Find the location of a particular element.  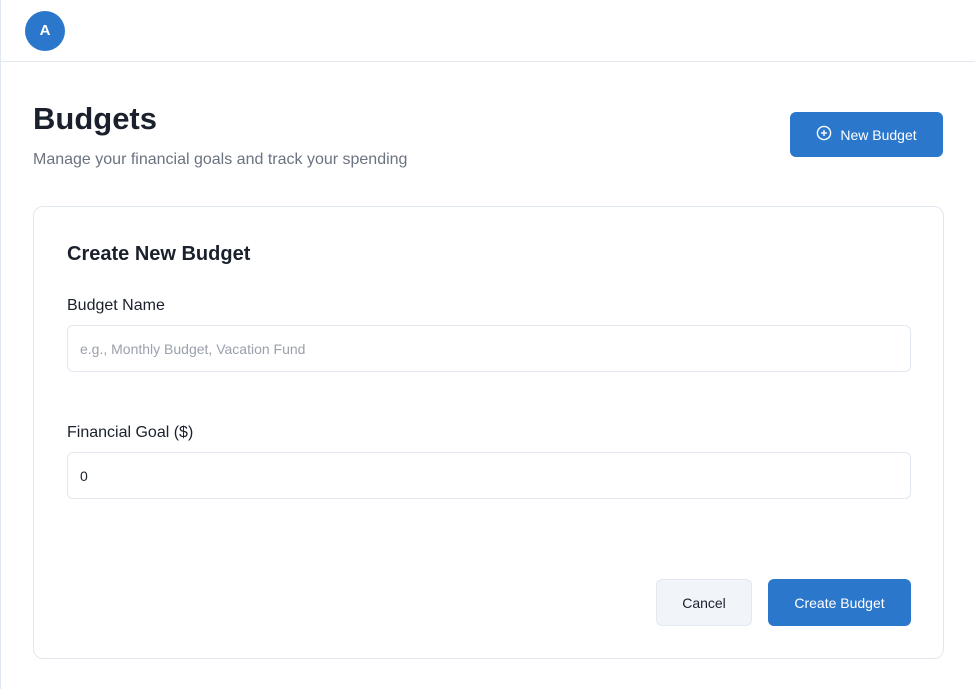

new-budget-label: New Budget is located at coordinates (878, 134).